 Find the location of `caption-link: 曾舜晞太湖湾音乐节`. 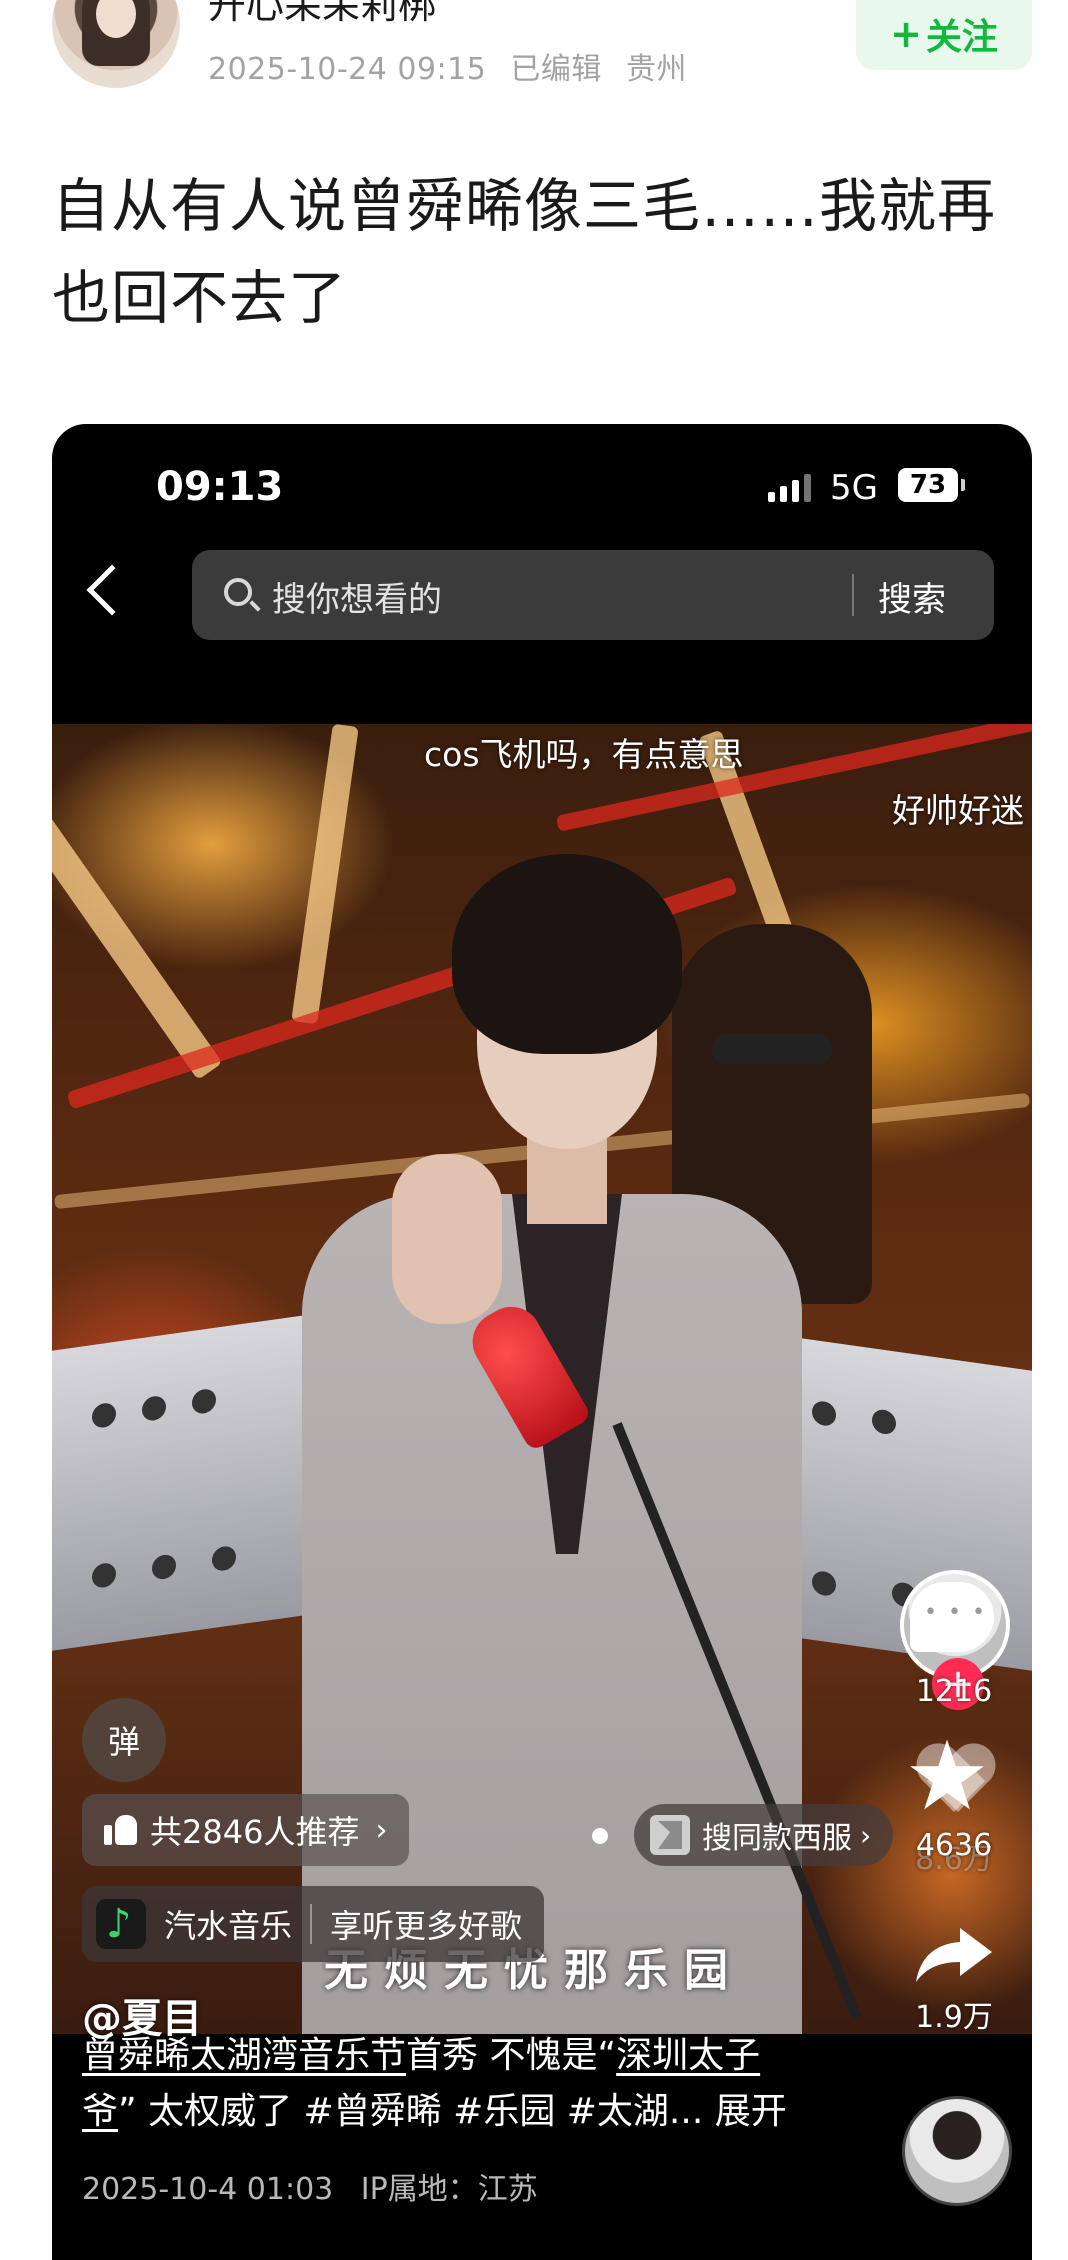

caption-link: 曾舜晞太湖湾音乐节 is located at coordinates (244, 2055).